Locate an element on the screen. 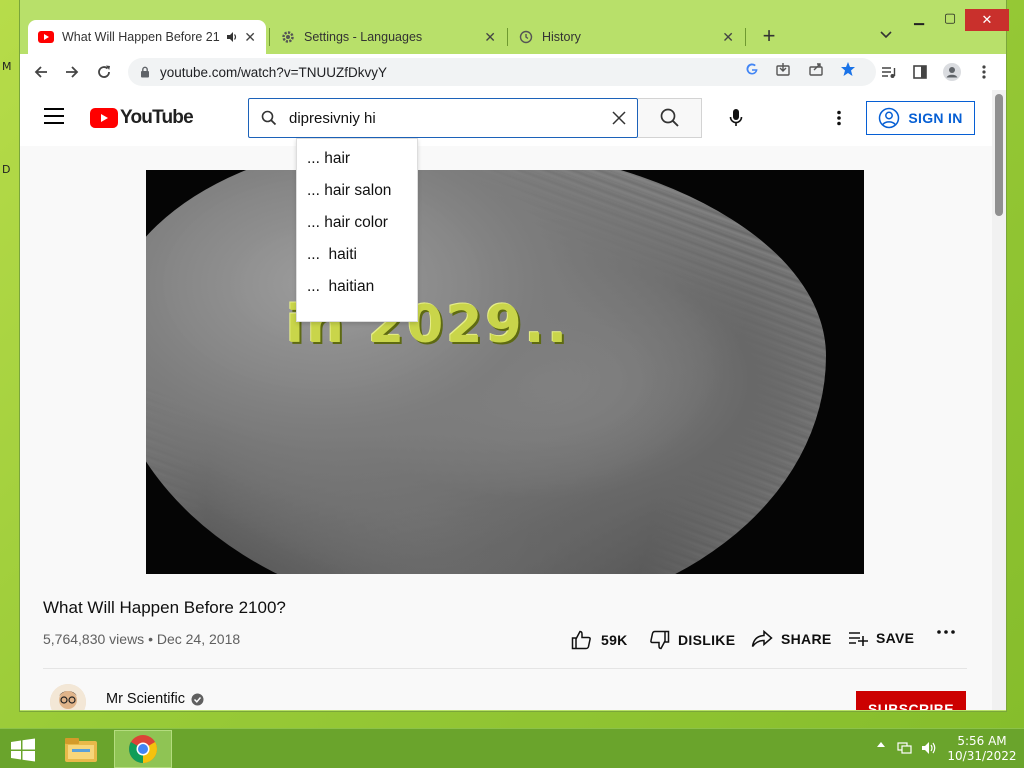  save-button: SAVE is located at coordinates (881, 638).